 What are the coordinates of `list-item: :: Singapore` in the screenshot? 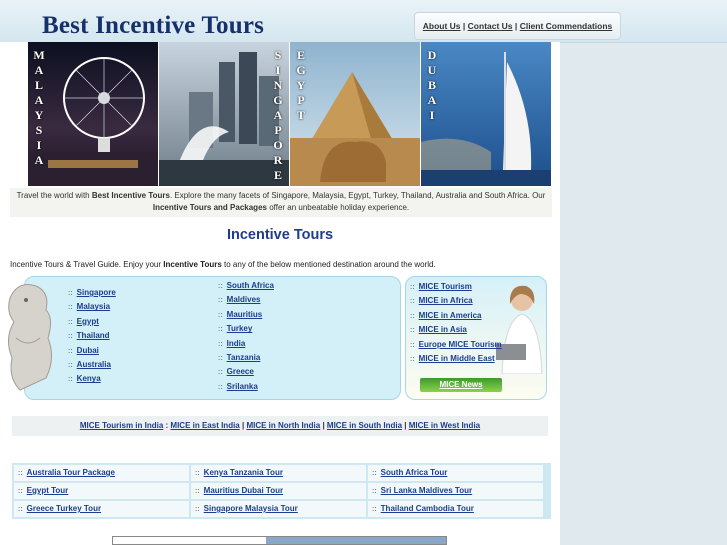 It's located at (92, 292).